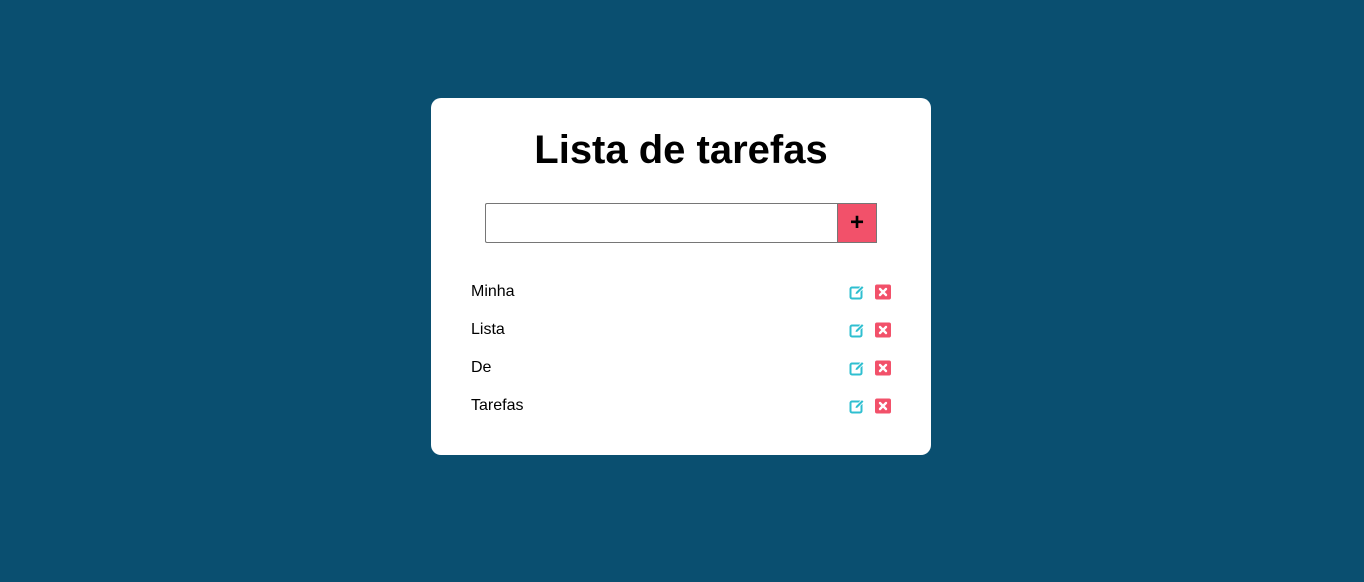  I want to click on task-input, so click(661, 223).